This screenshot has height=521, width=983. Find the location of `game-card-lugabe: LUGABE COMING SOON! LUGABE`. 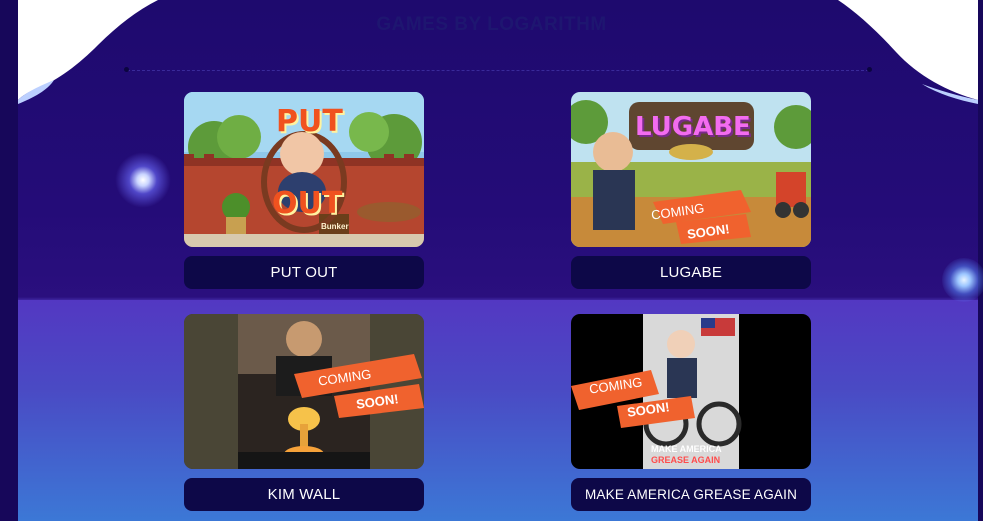

game-card-lugabe: LUGABE COMING SOON! LUGABE is located at coordinates (691, 190).